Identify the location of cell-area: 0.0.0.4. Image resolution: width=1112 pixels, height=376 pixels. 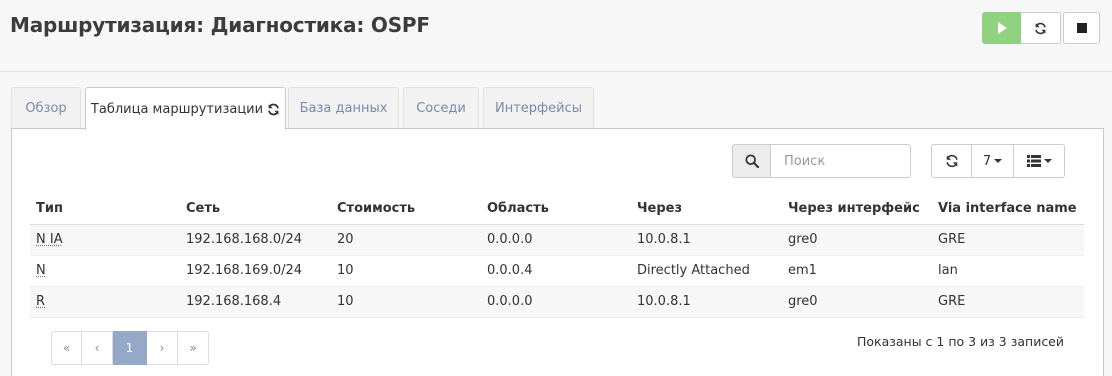
(556, 271).